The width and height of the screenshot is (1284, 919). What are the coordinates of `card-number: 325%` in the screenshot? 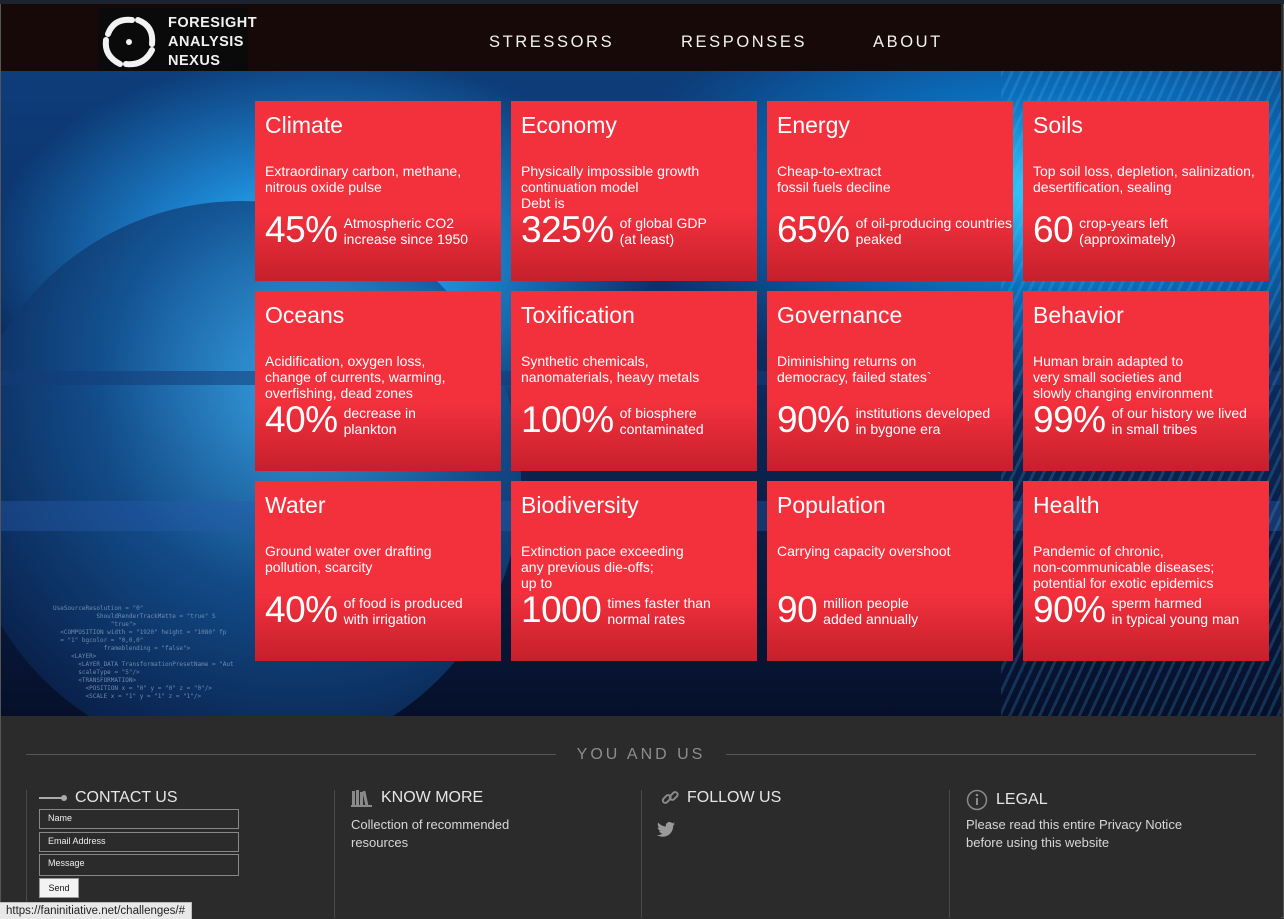 It's located at (567, 229).